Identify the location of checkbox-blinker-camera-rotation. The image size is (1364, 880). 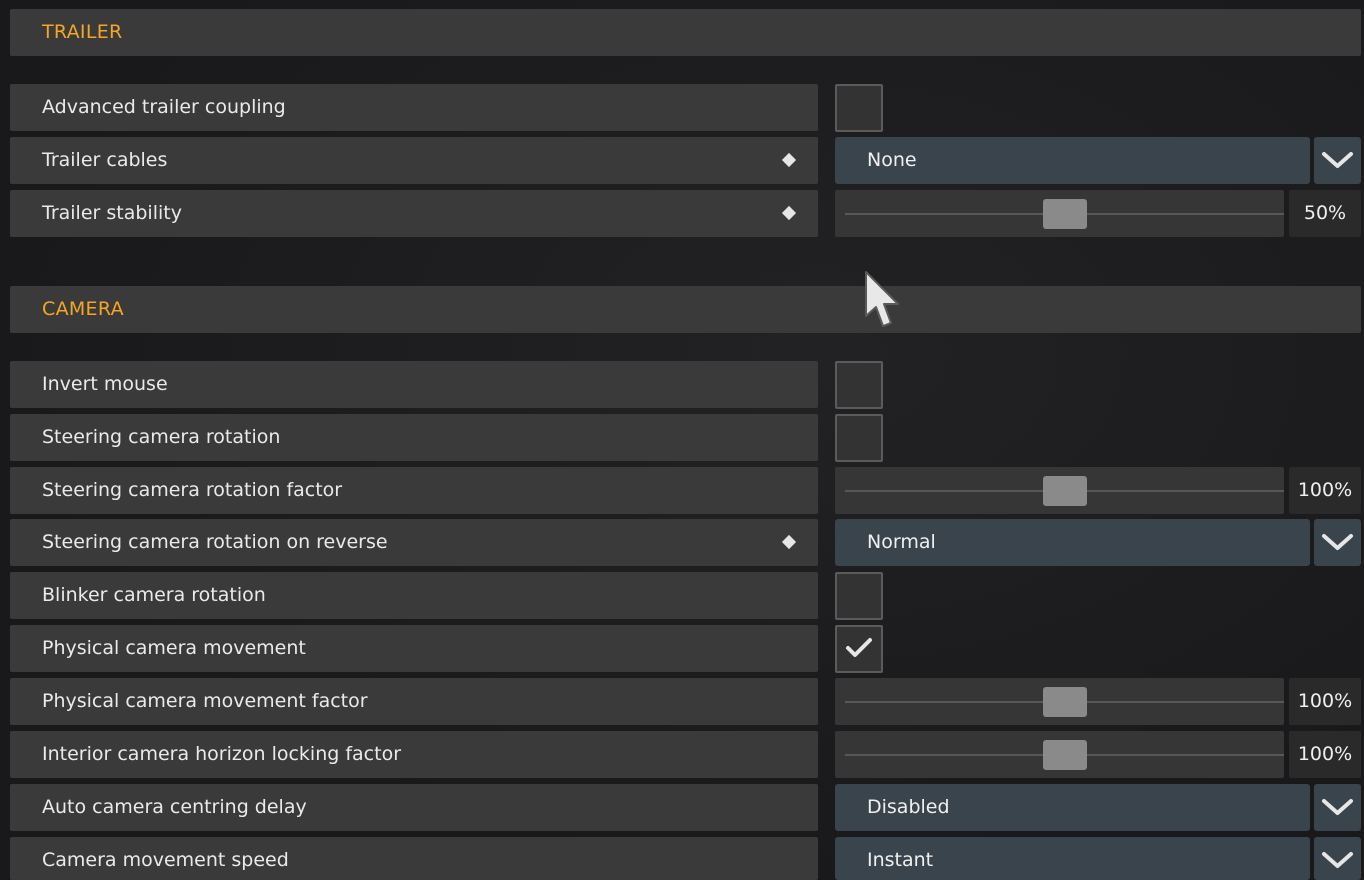
(859, 596).